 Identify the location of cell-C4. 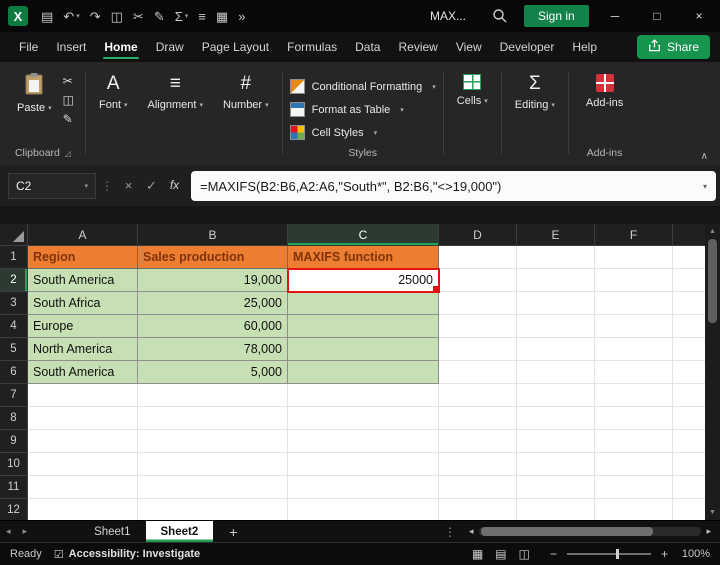
(363, 326).